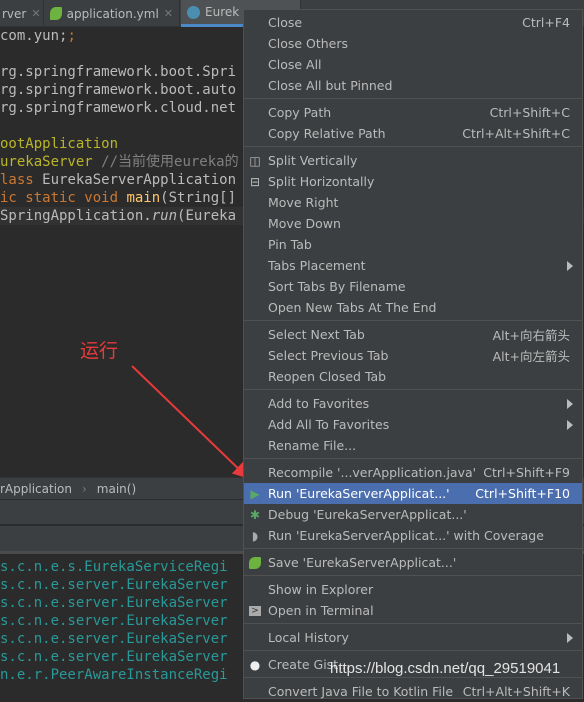  I want to click on menu-item-label: Local History, so click(308, 637).